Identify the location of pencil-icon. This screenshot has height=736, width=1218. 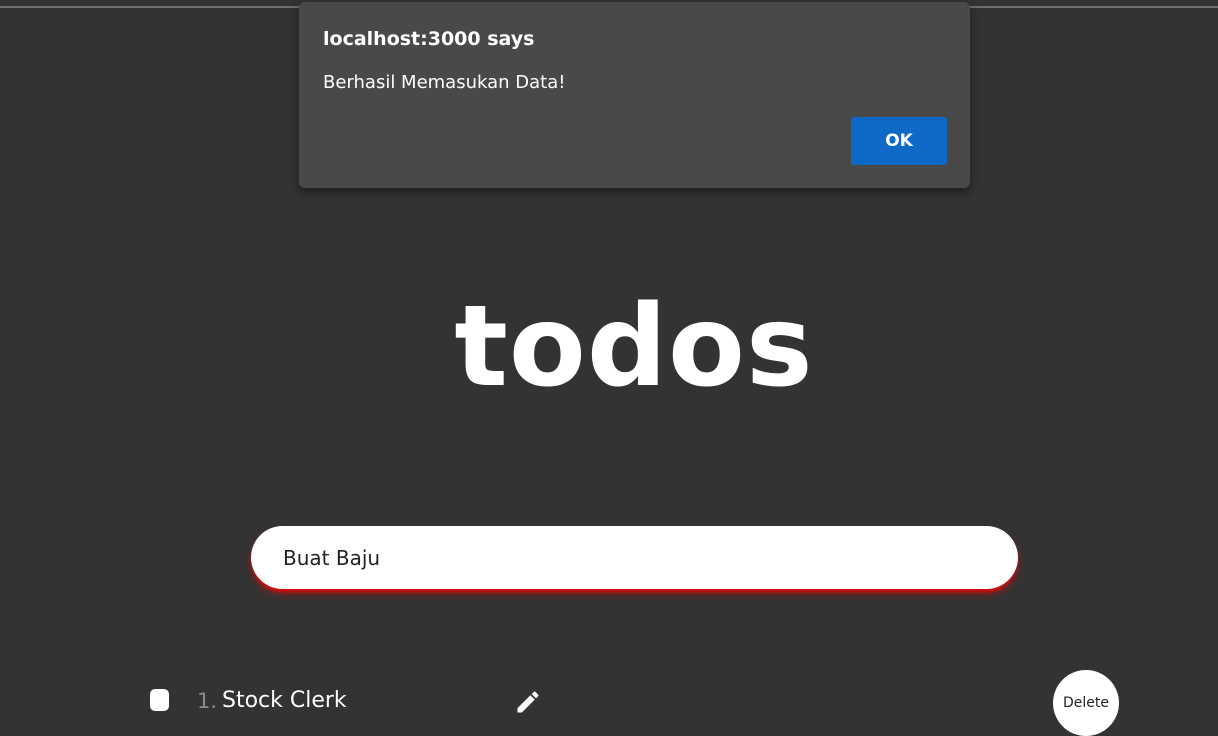
(528, 702).